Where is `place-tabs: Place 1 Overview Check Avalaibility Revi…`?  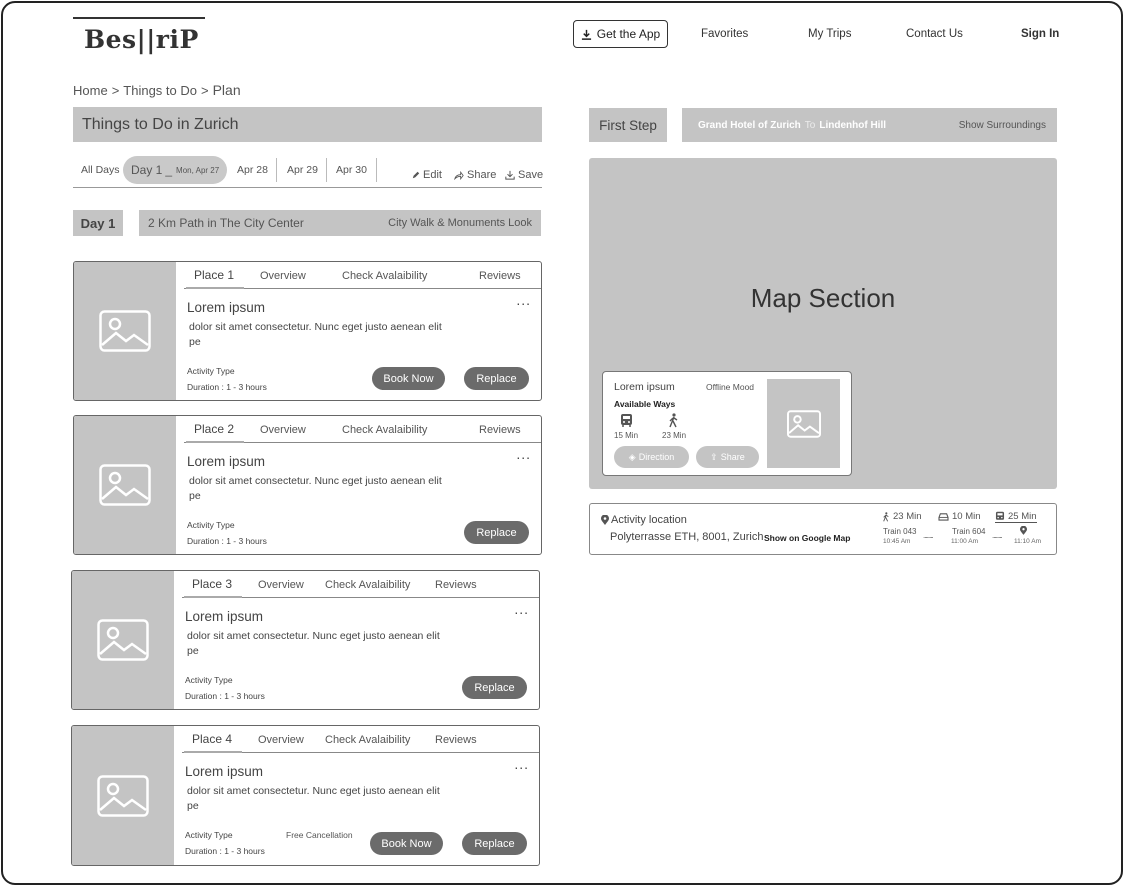
place-tabs: Place 1 Overview Check Avalaibility Revi… is located at coordinates (362, 275).